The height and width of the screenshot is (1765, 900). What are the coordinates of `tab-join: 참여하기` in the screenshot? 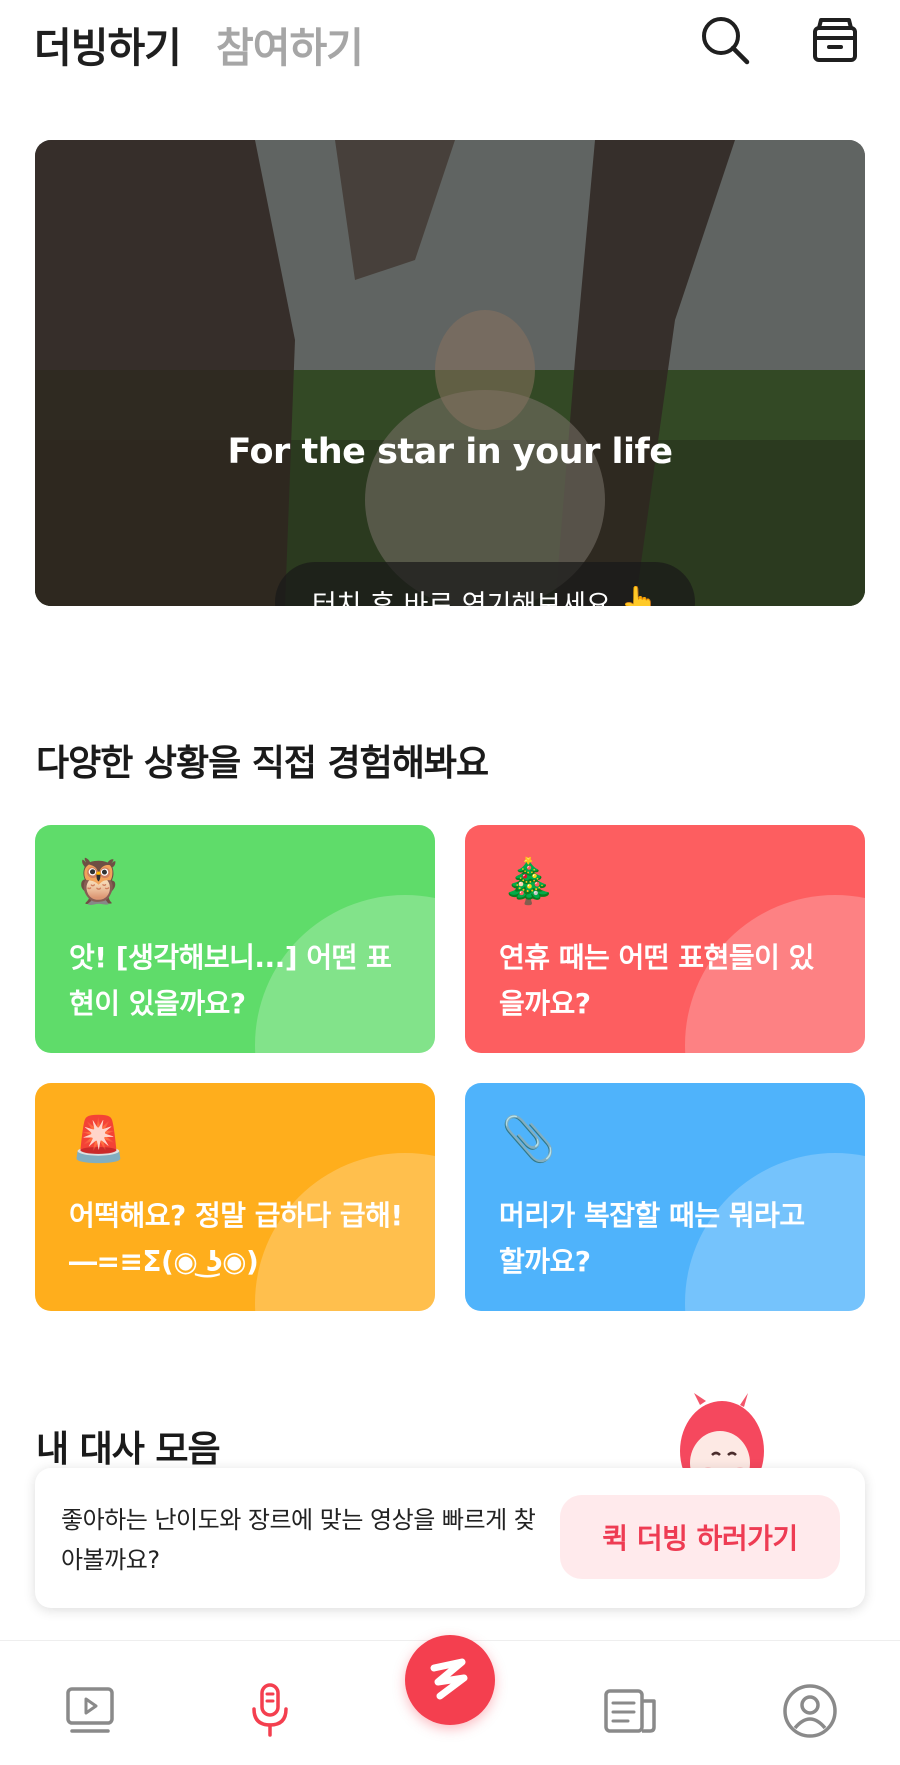 It's located at (290, 44).